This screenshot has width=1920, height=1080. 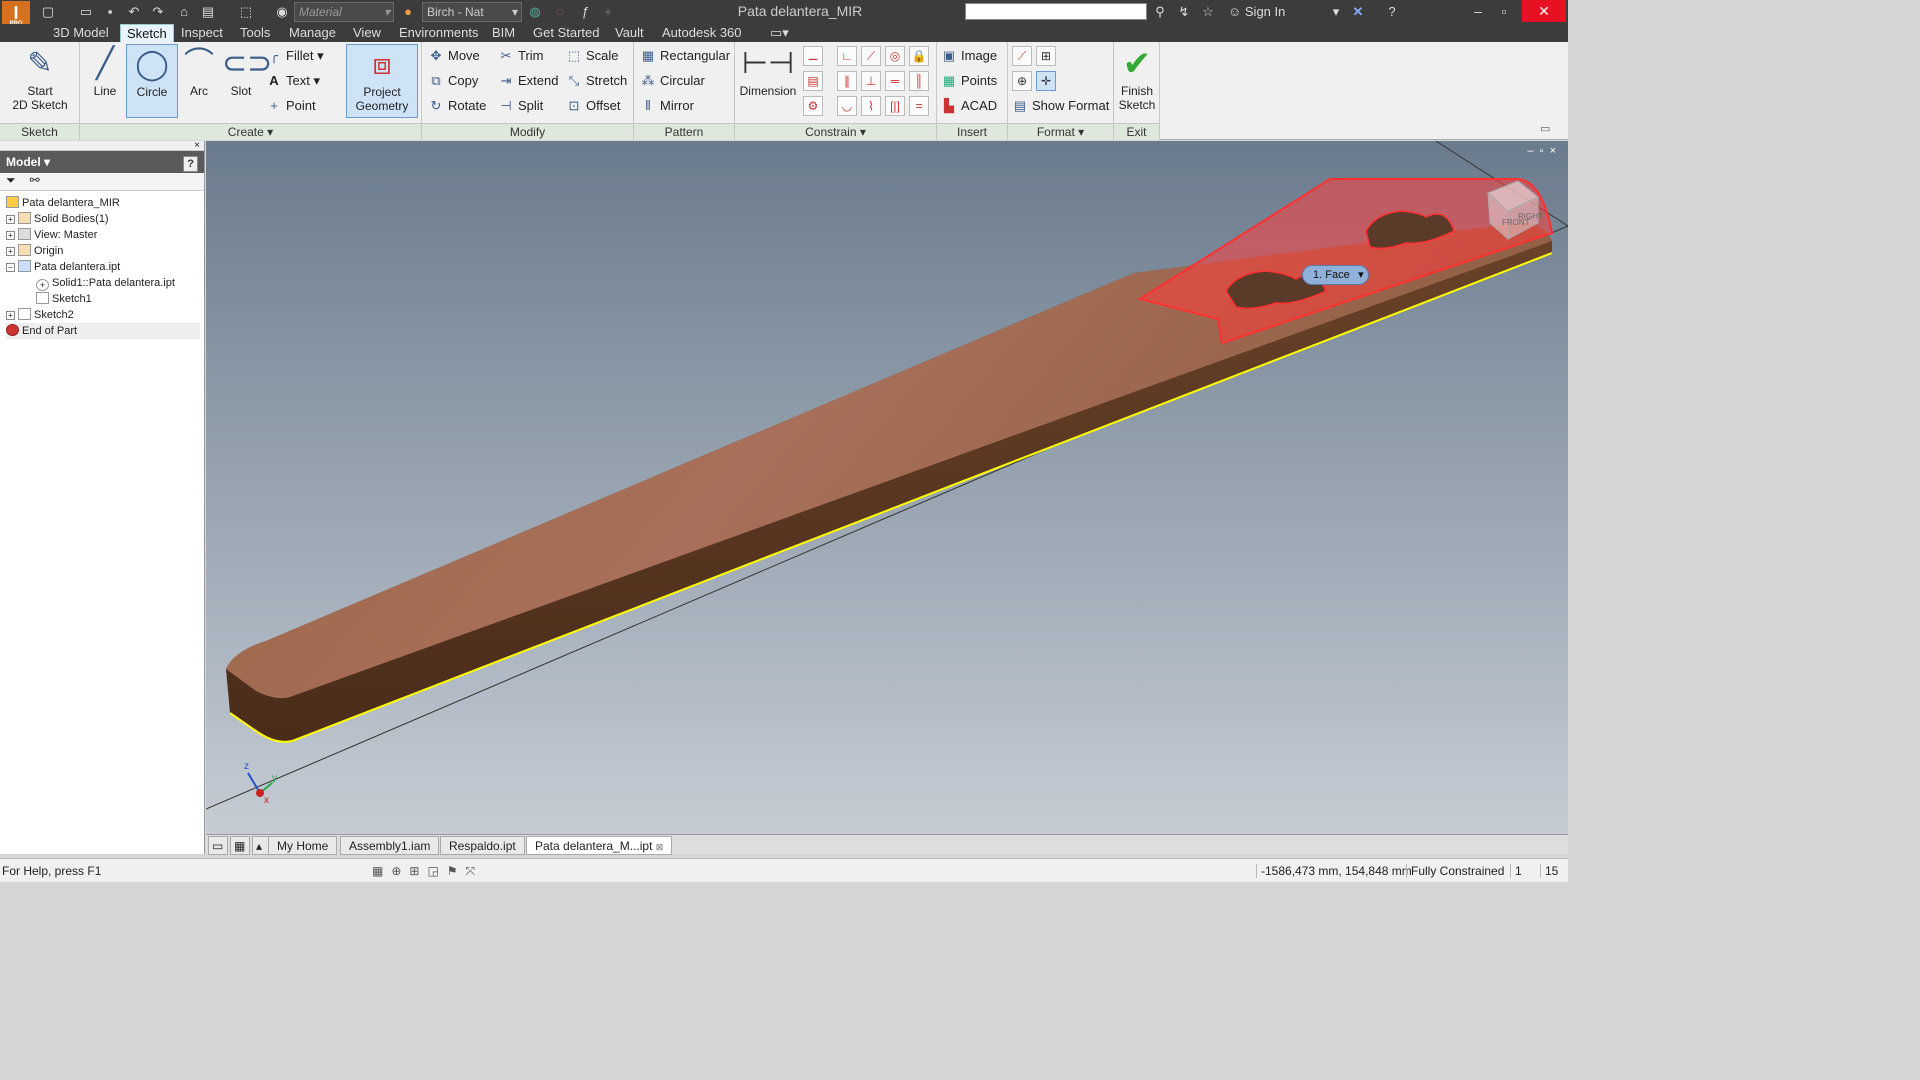 What do you see at coordinates (1137, 78) in the screenshot?
I see `finish-sketch-button: ✔ Finish Sketch` at bounding box center [1137, 78].